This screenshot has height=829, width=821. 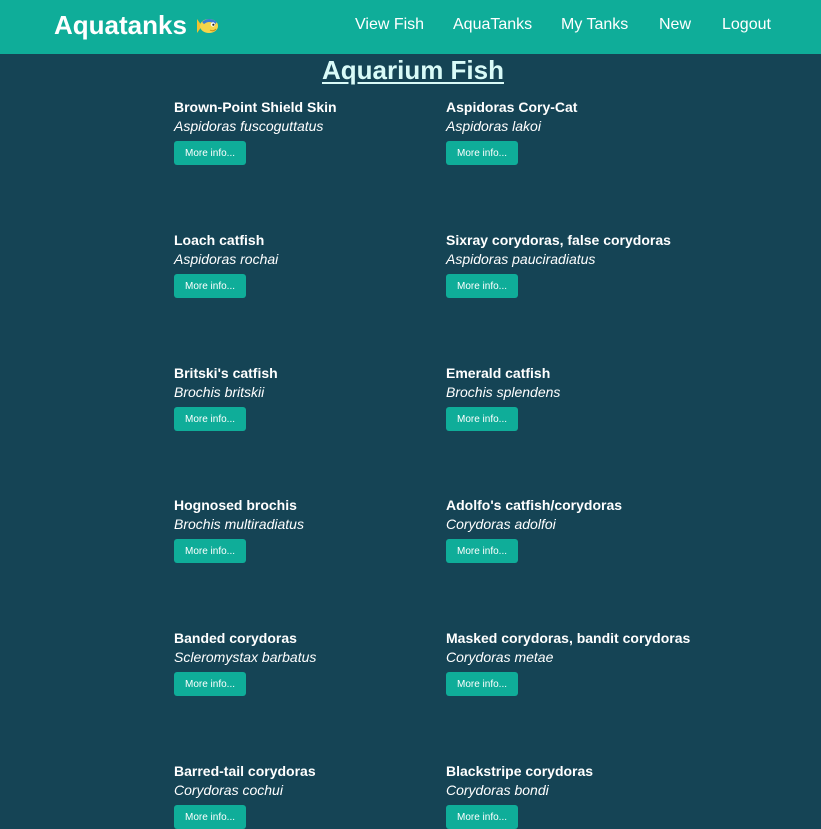 What do you see at coordinates (245, 771) in the screenshot?
I see `fish-common-name: Barred-tail corydoras` at bounding box center [245, 771].